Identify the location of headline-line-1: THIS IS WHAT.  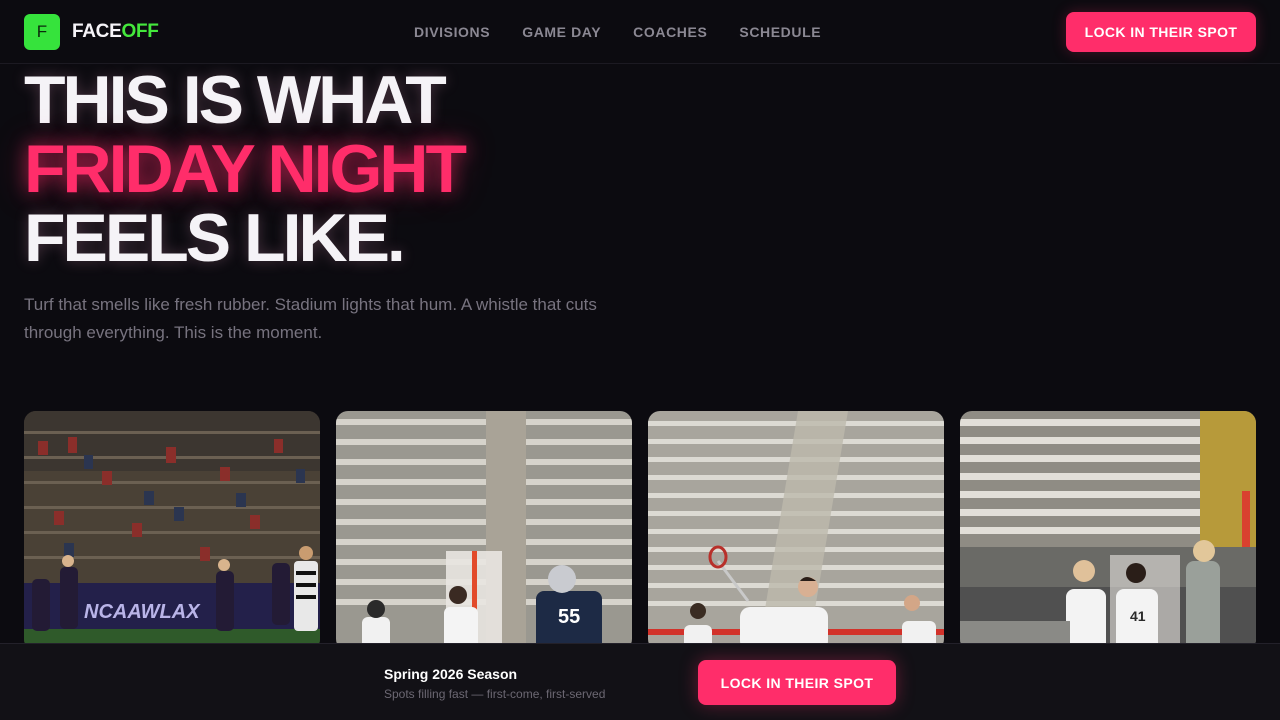
(235, 100).